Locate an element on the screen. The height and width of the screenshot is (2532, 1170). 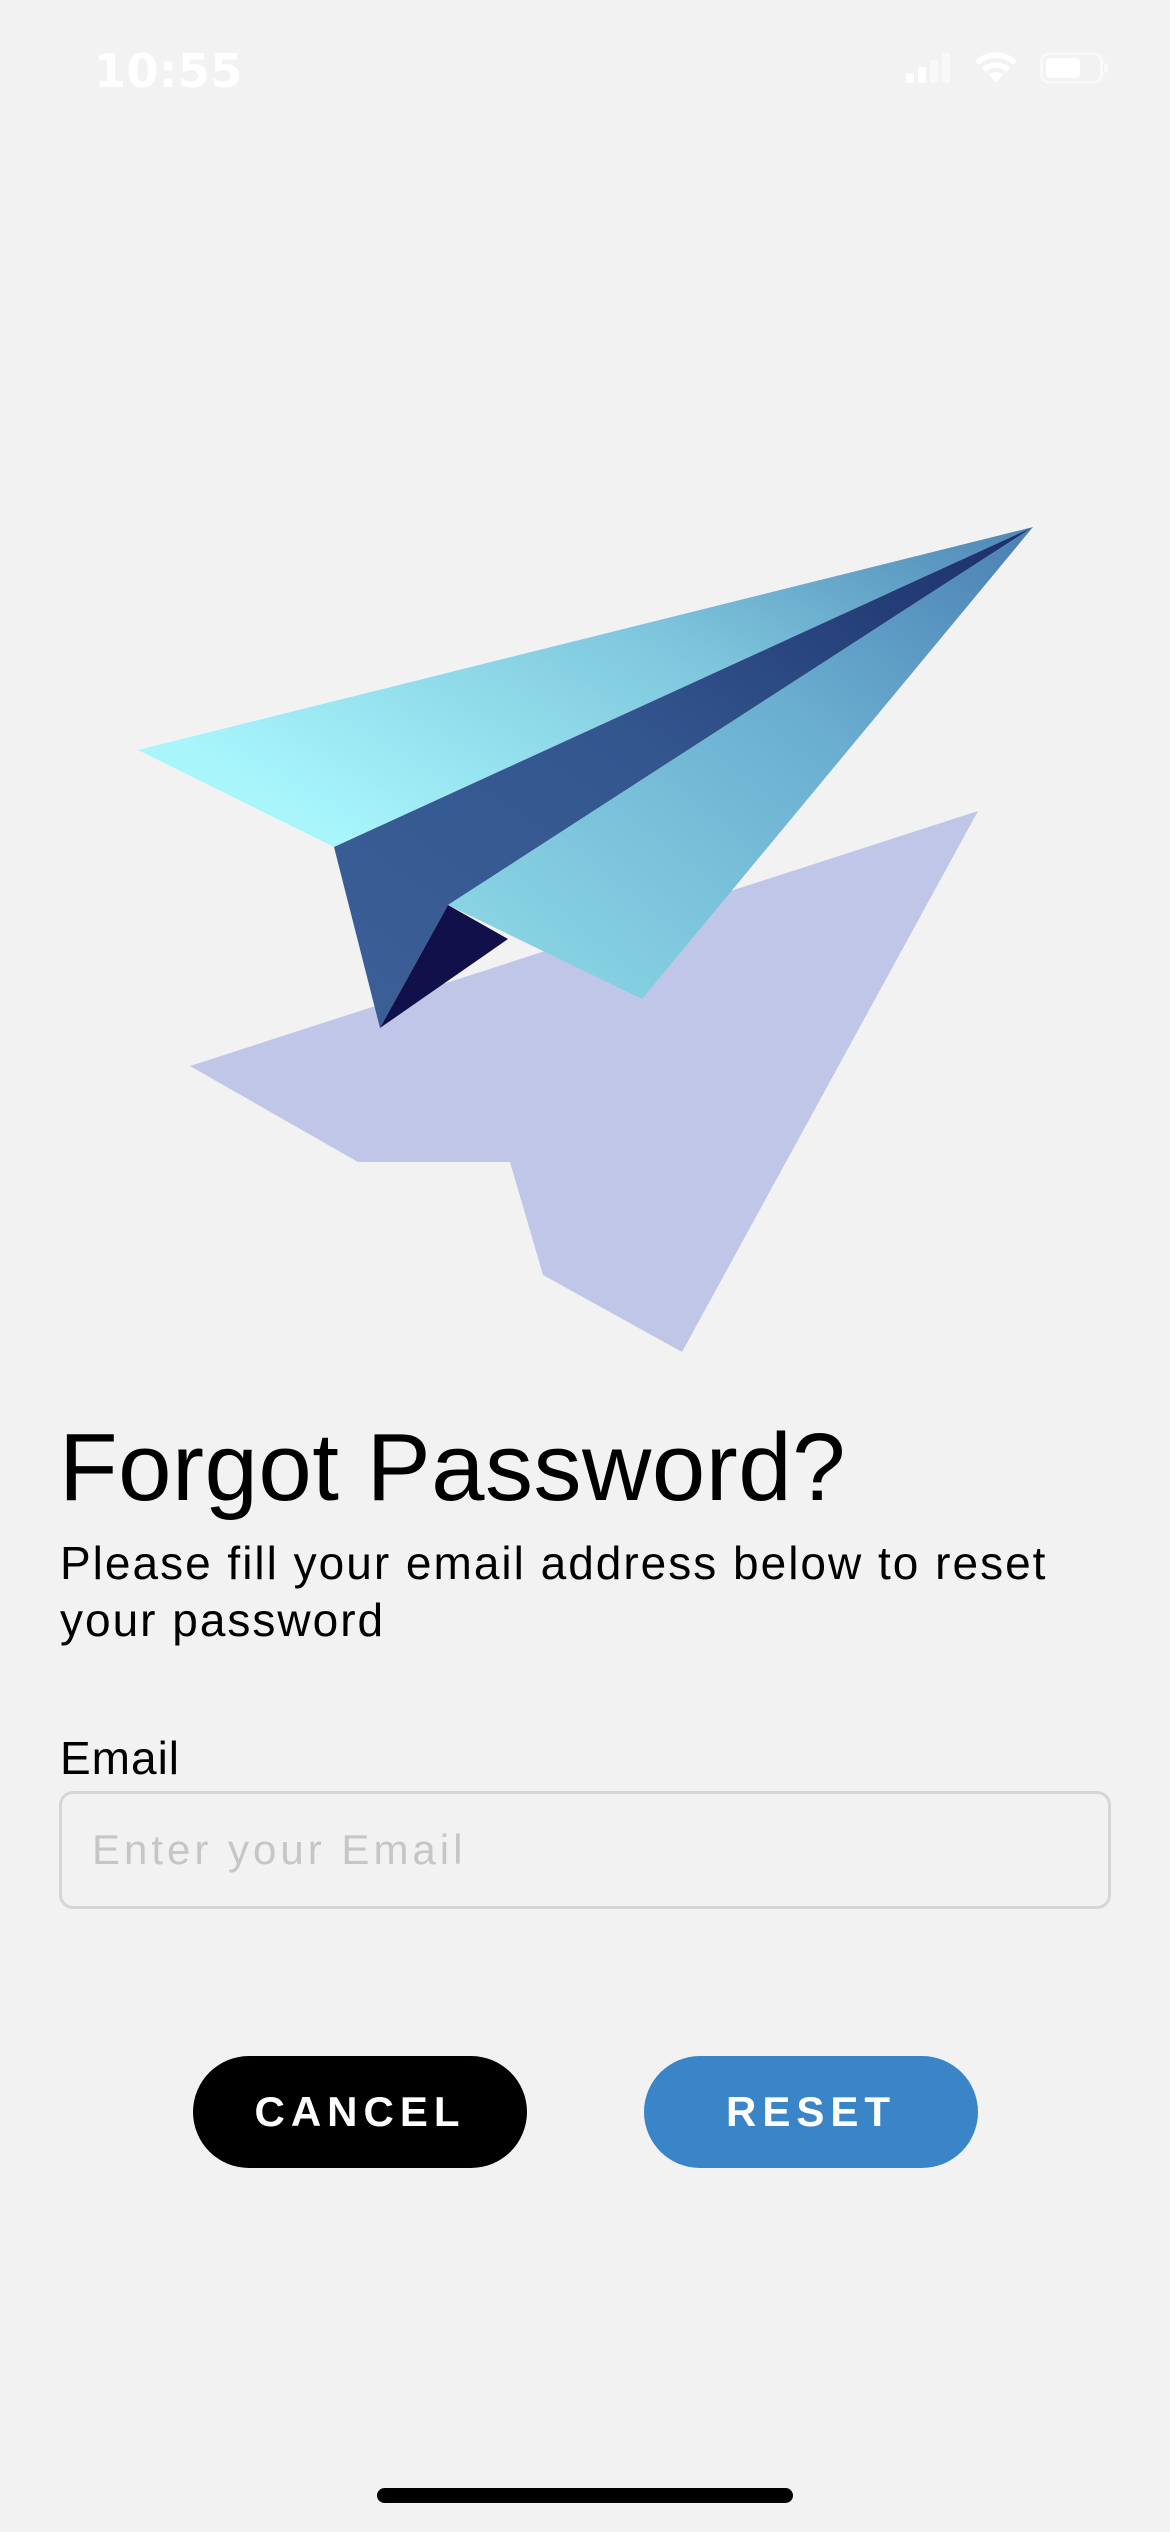
email-label: Email is located at coordinates (120, 1758).